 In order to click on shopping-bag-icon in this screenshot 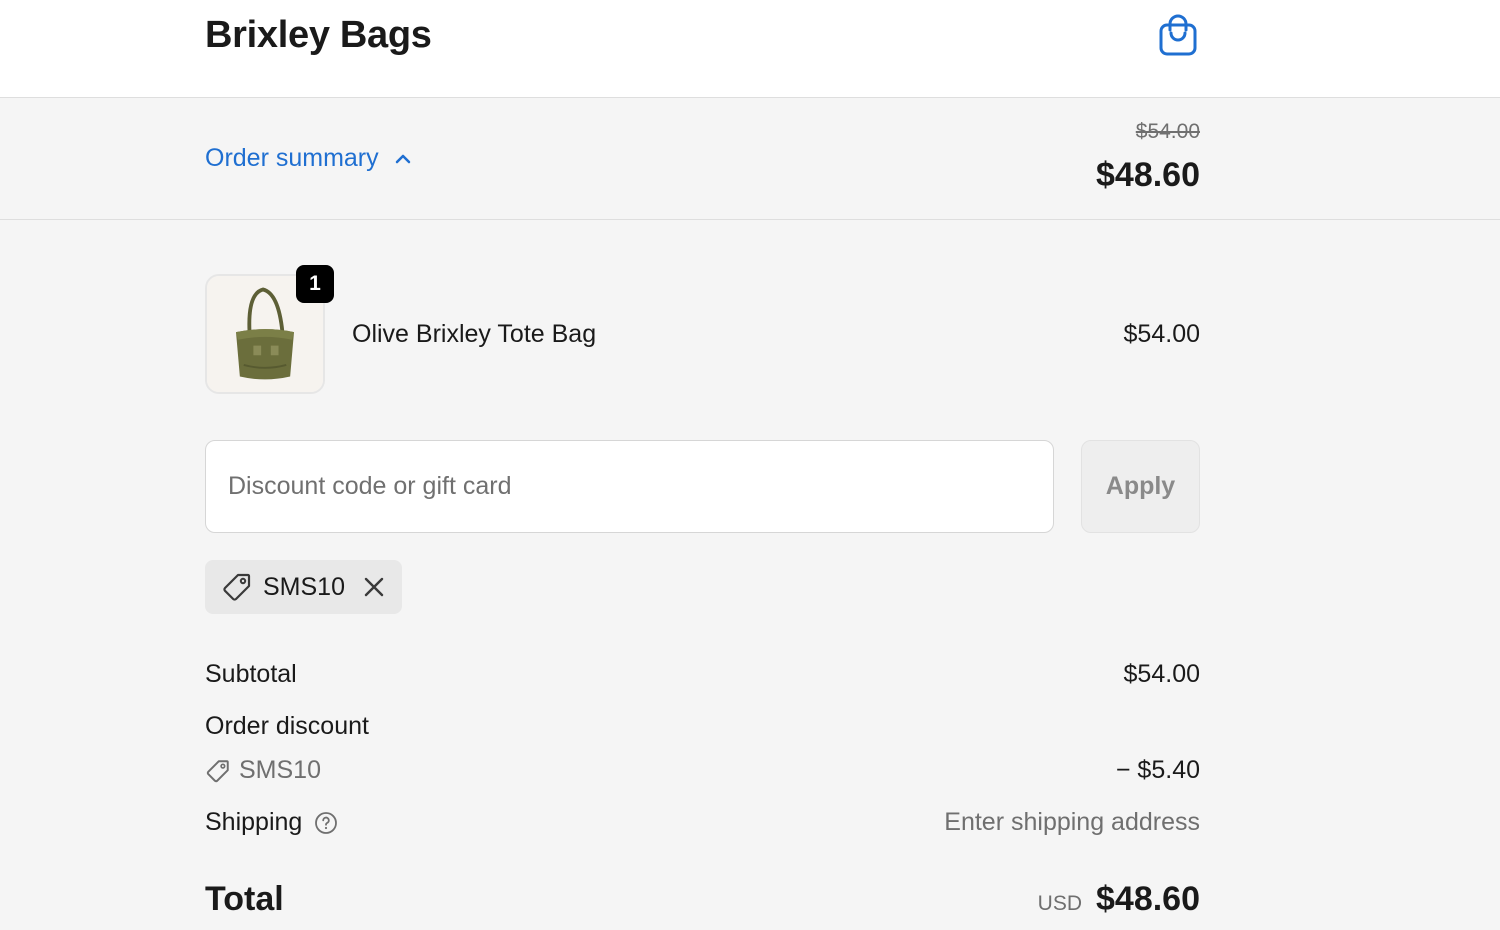, I will do `click(1178, 35)`.